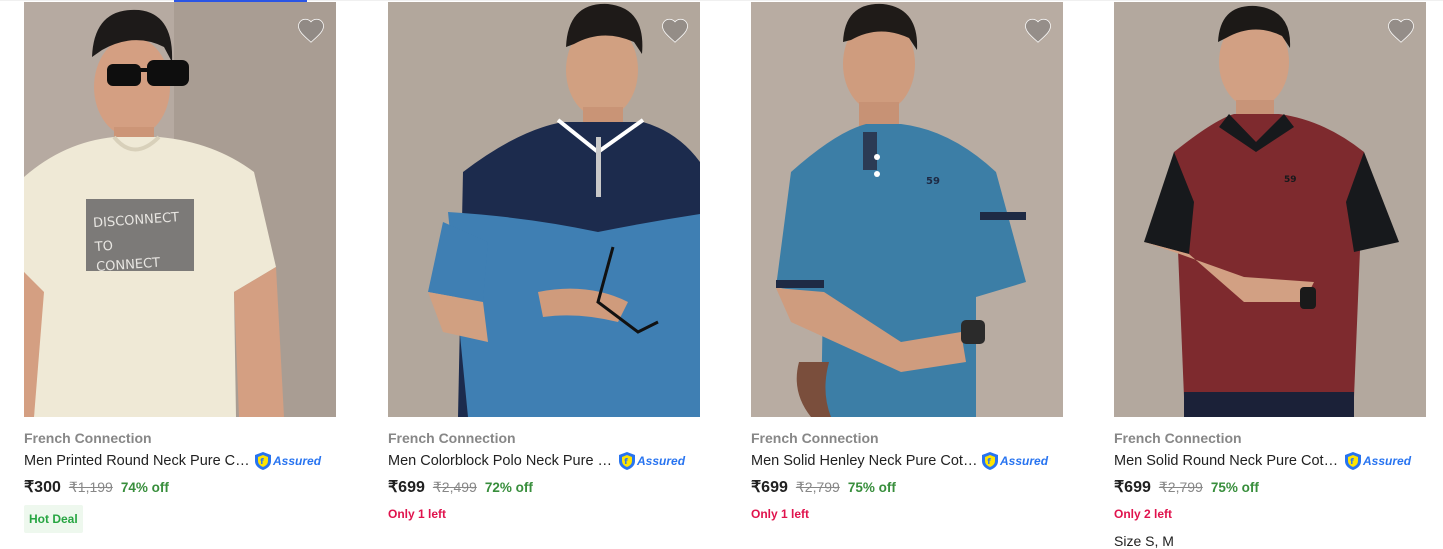 The image size is (1443, 549). Describe the element at coordinates (508, 487) in the screenshot. I see `discount-label: 72% off` at that location.